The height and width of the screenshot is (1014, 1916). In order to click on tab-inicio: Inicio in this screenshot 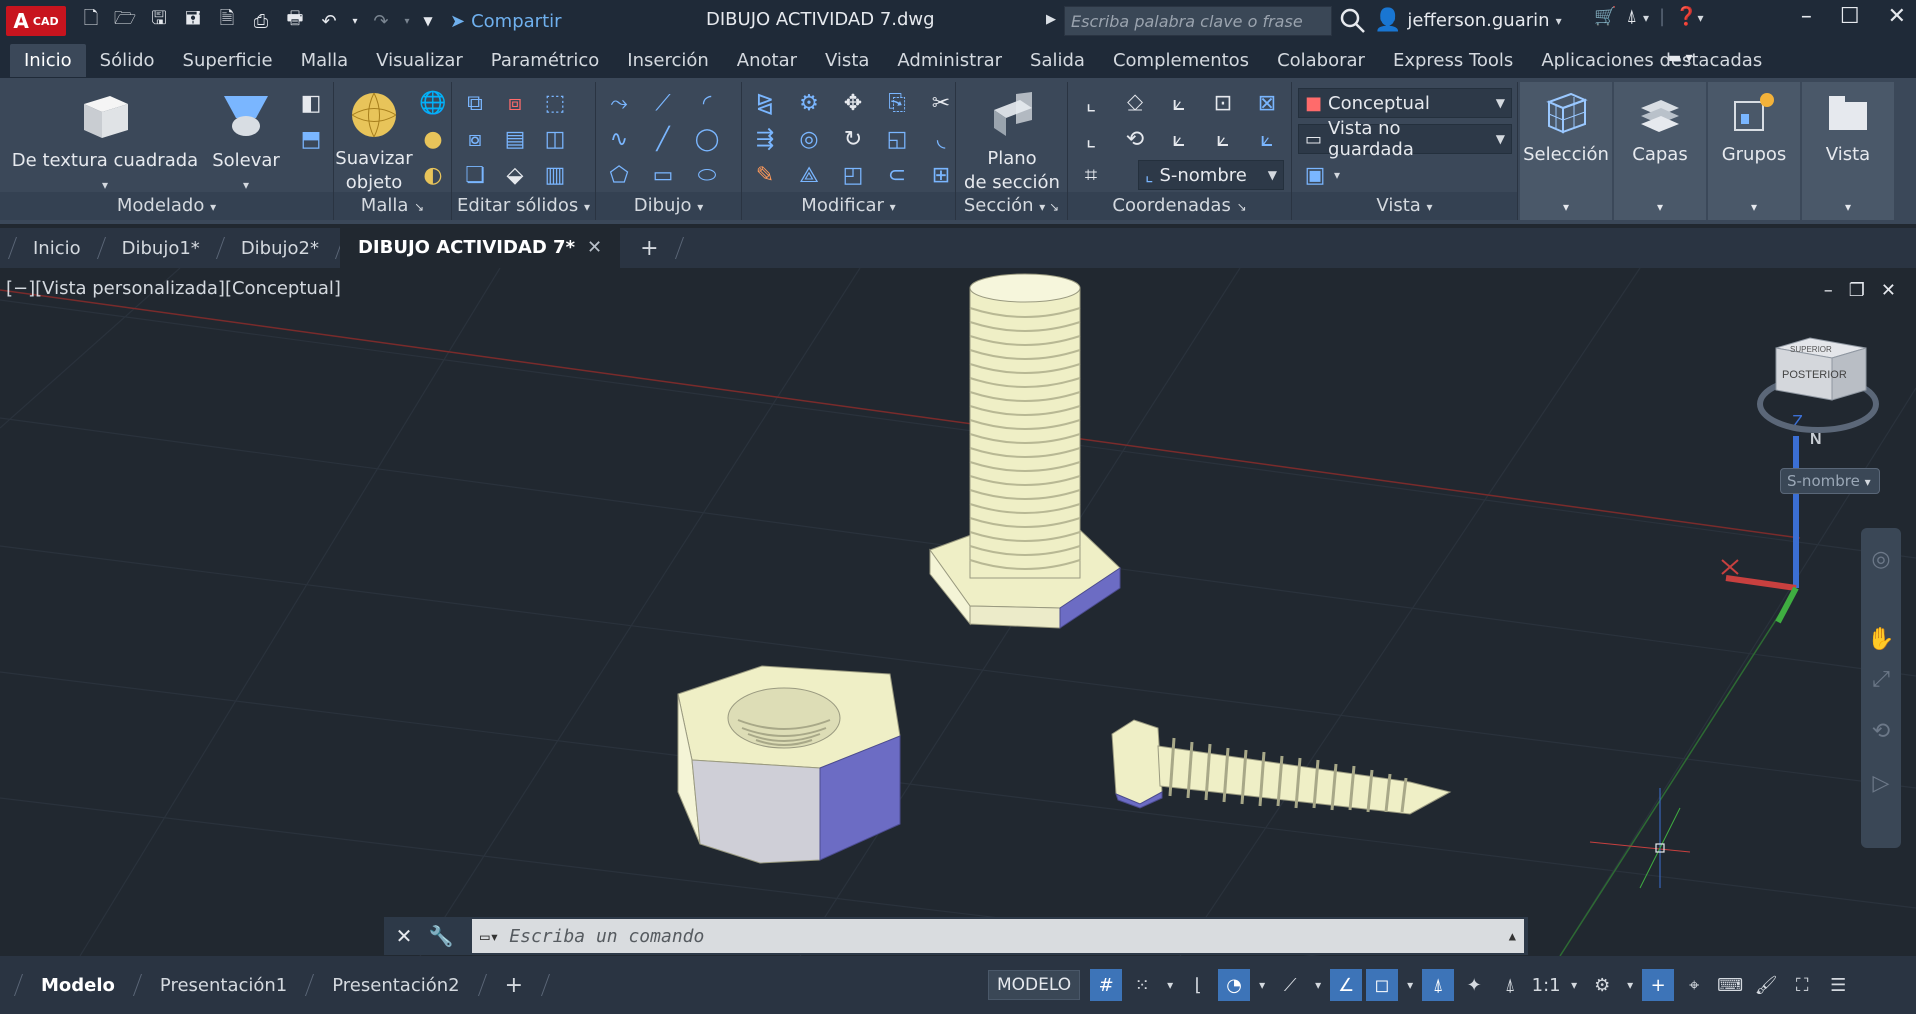, I will do `click(48, 60)`.